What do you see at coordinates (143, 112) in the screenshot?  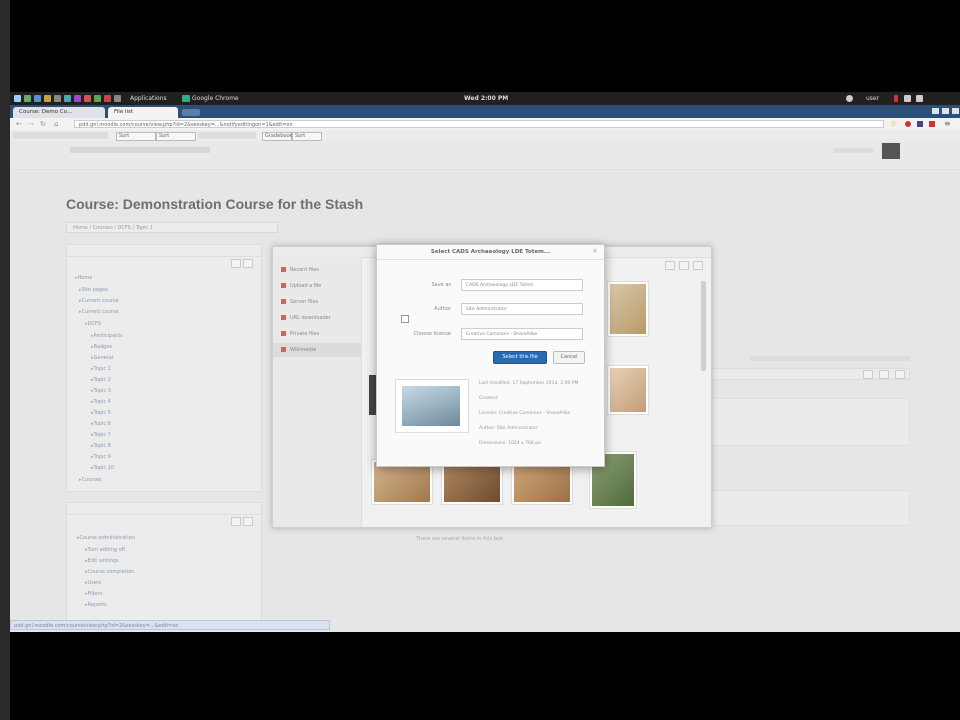 I see `tab-file-list: File list` at bounding box center [143, 112].